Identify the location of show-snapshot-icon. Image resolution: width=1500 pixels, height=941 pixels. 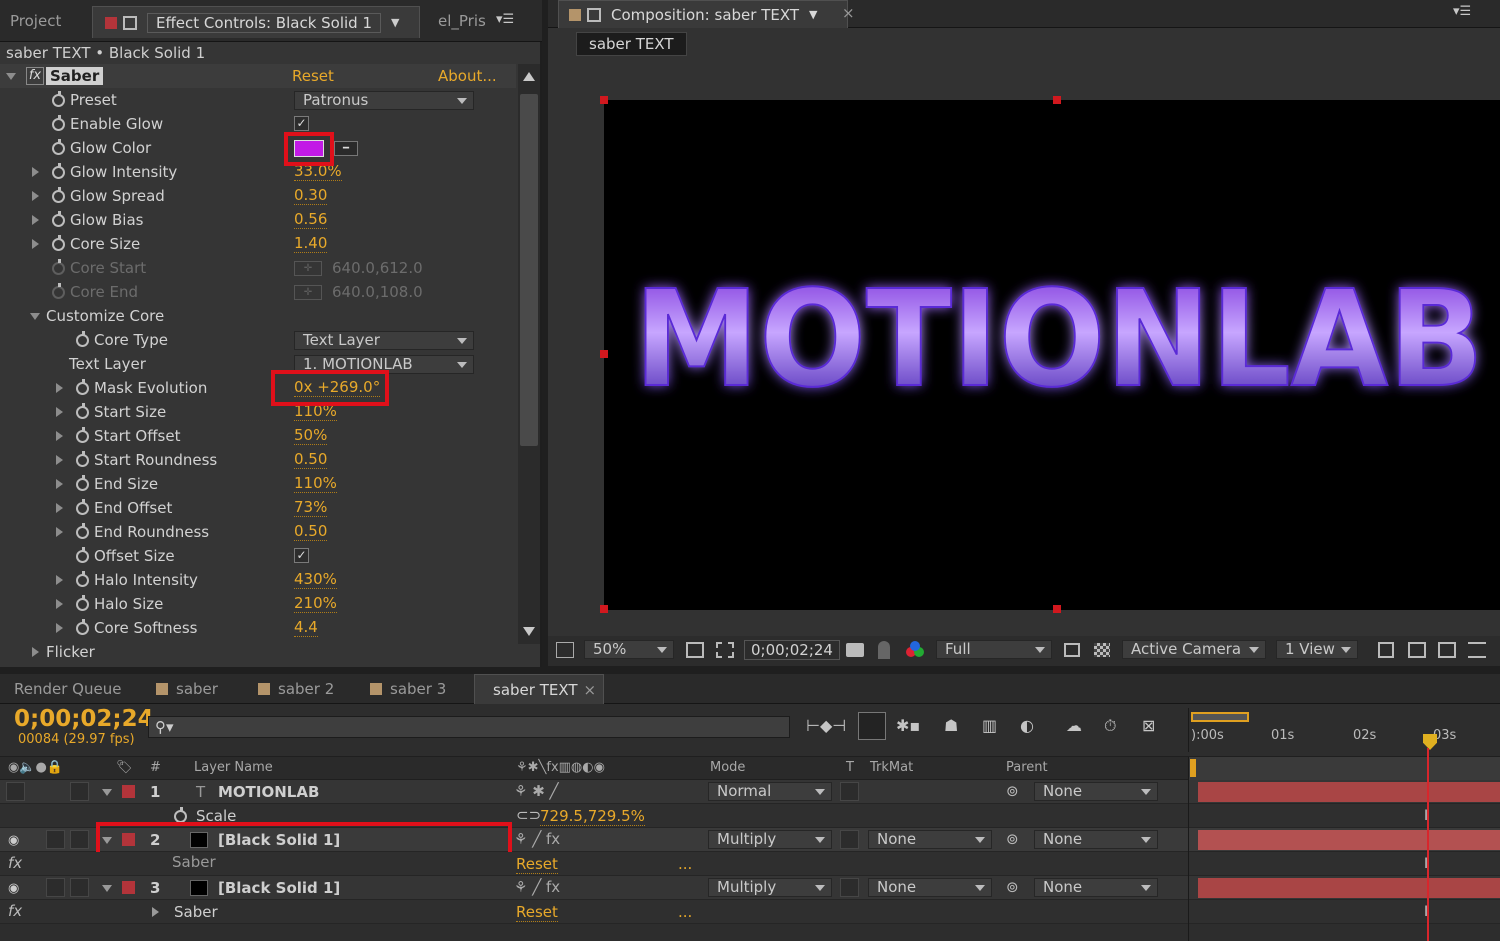
(884, 650).